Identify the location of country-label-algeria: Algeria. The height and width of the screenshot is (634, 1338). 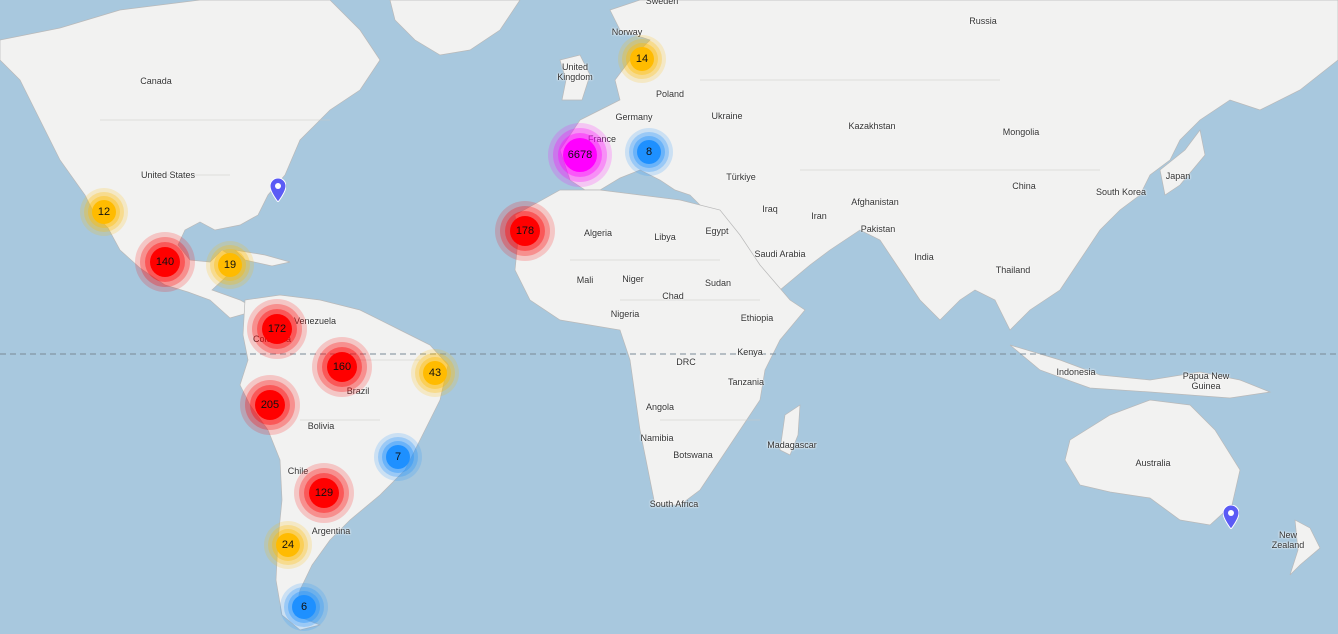
(598, 233).